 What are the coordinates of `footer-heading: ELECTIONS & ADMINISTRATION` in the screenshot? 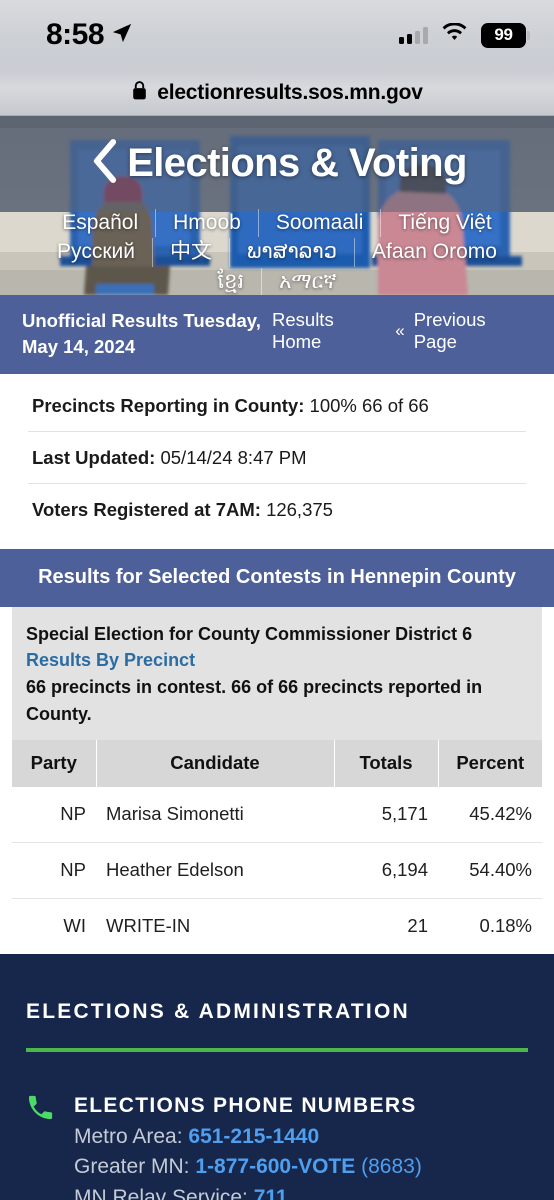 It's located at (218, 1012).